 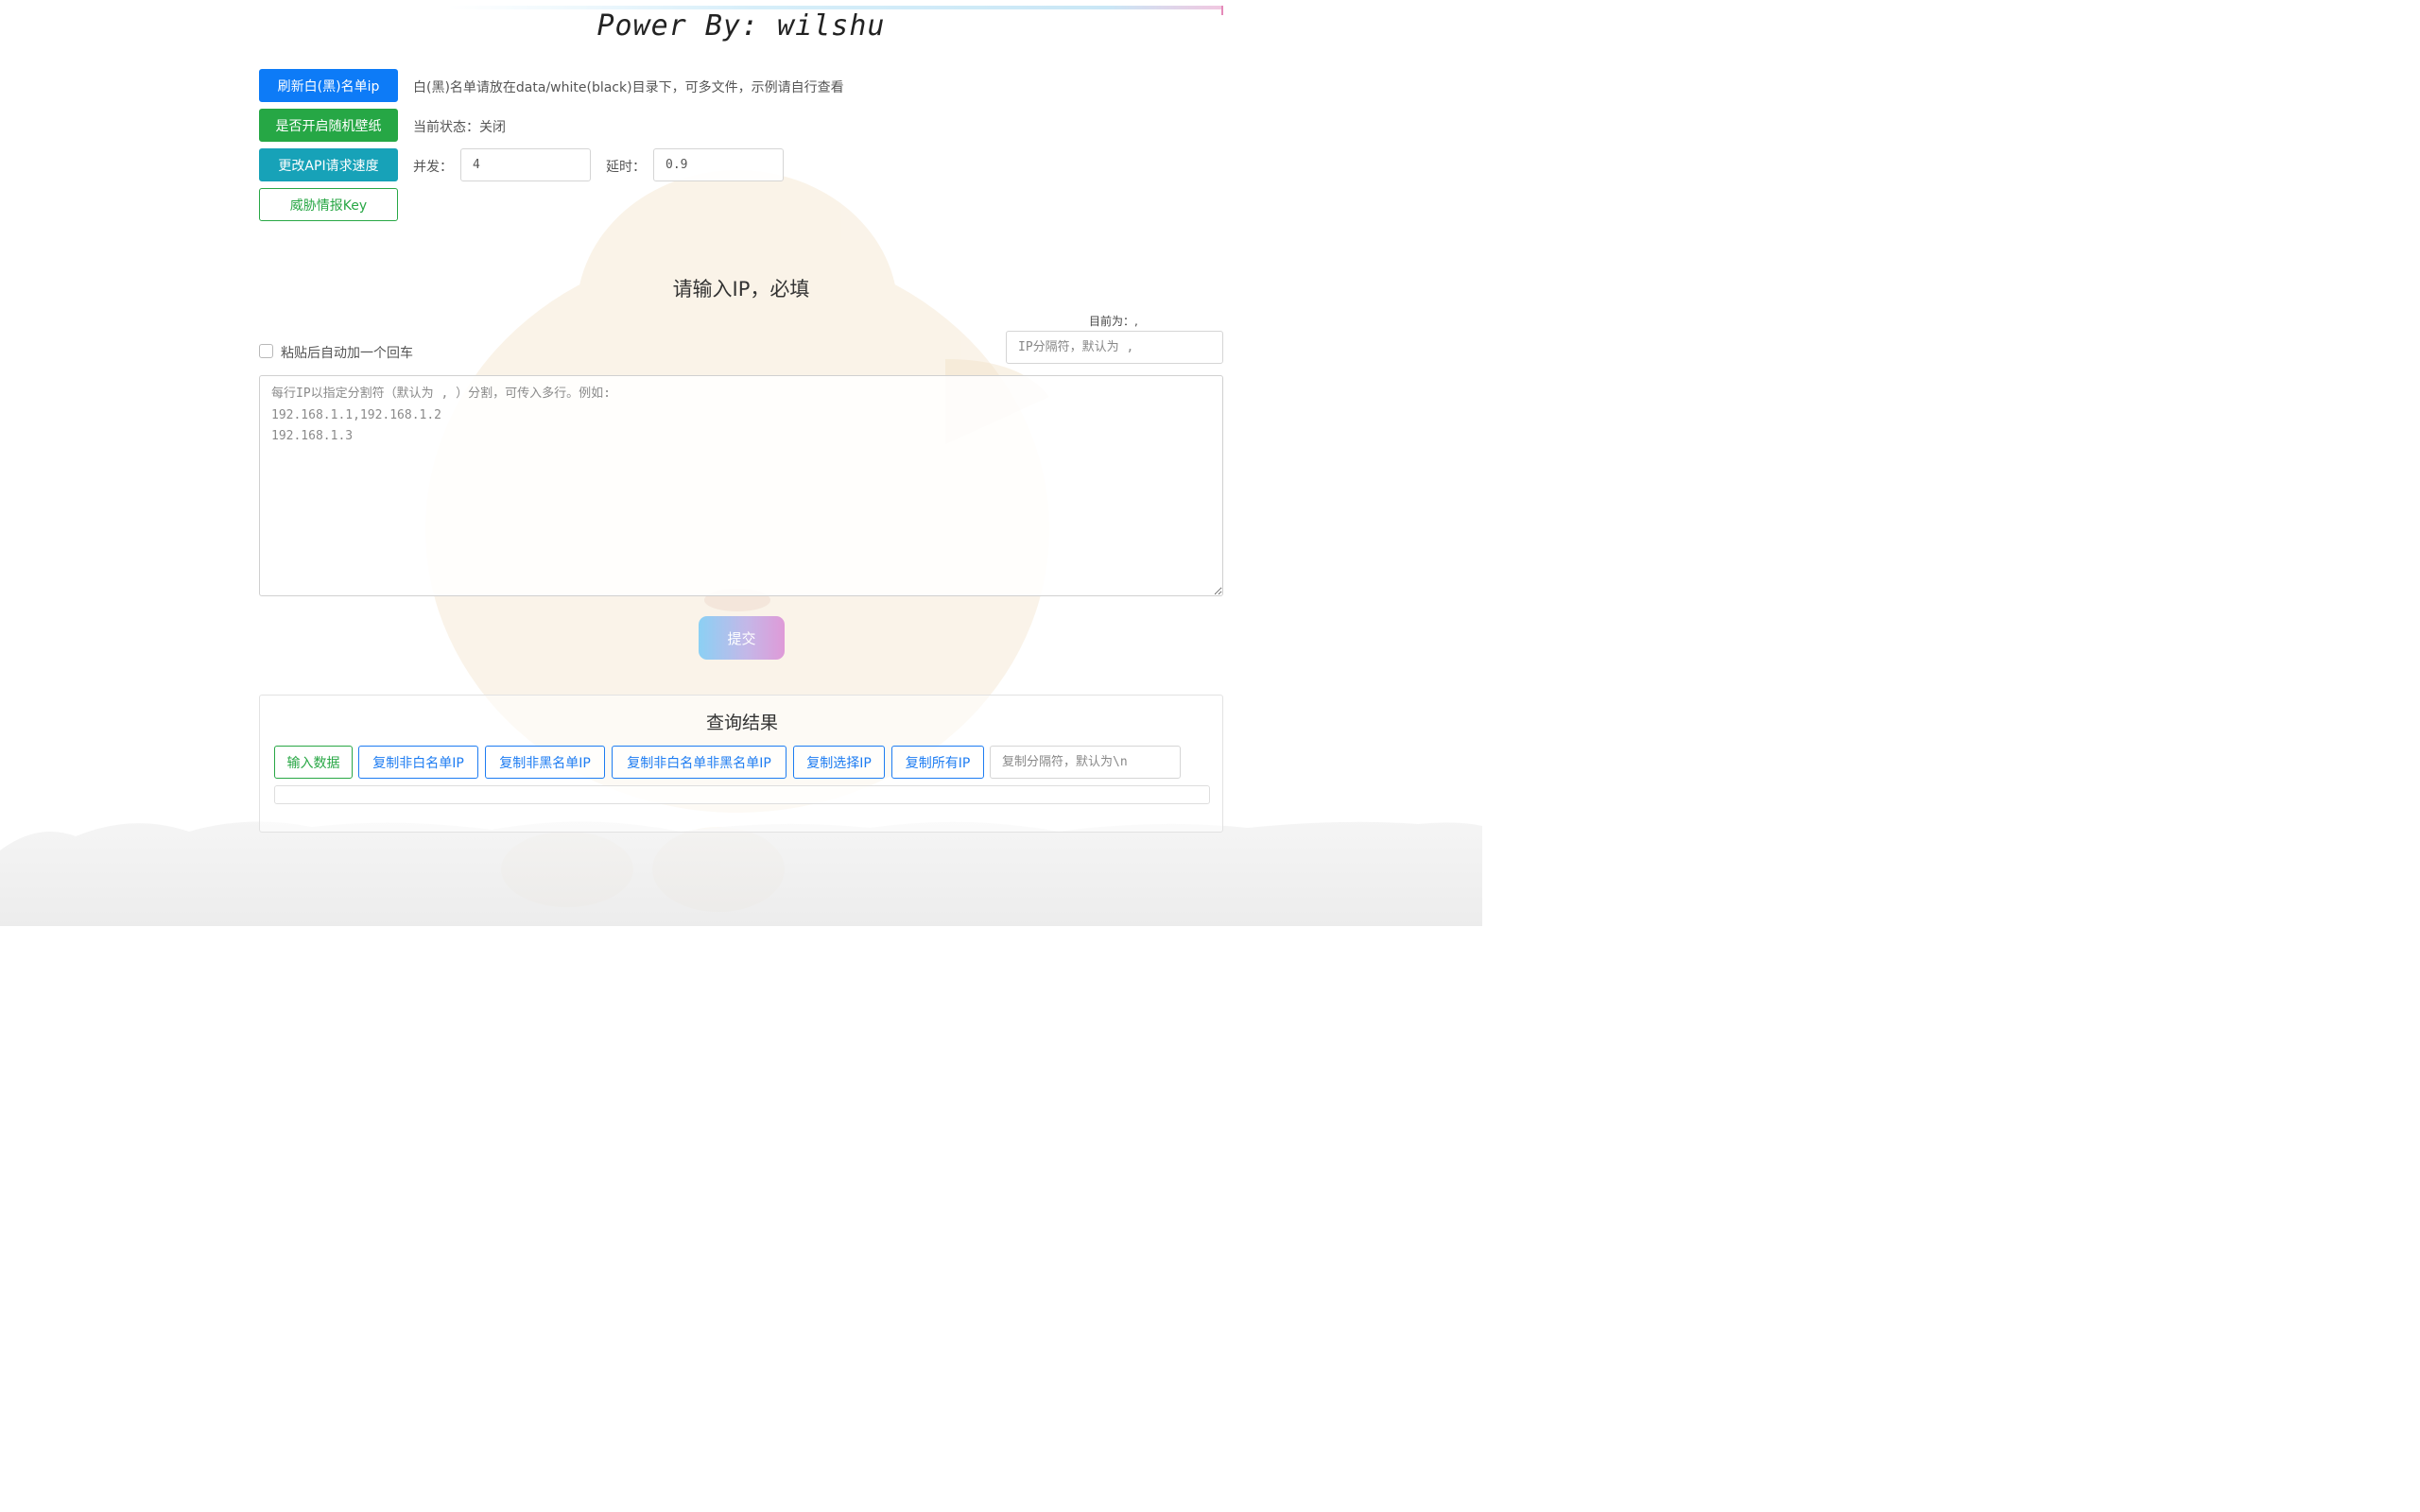 I want to click on change-api-speed-button: 更改API请求速度, so click(x=328, y=164).